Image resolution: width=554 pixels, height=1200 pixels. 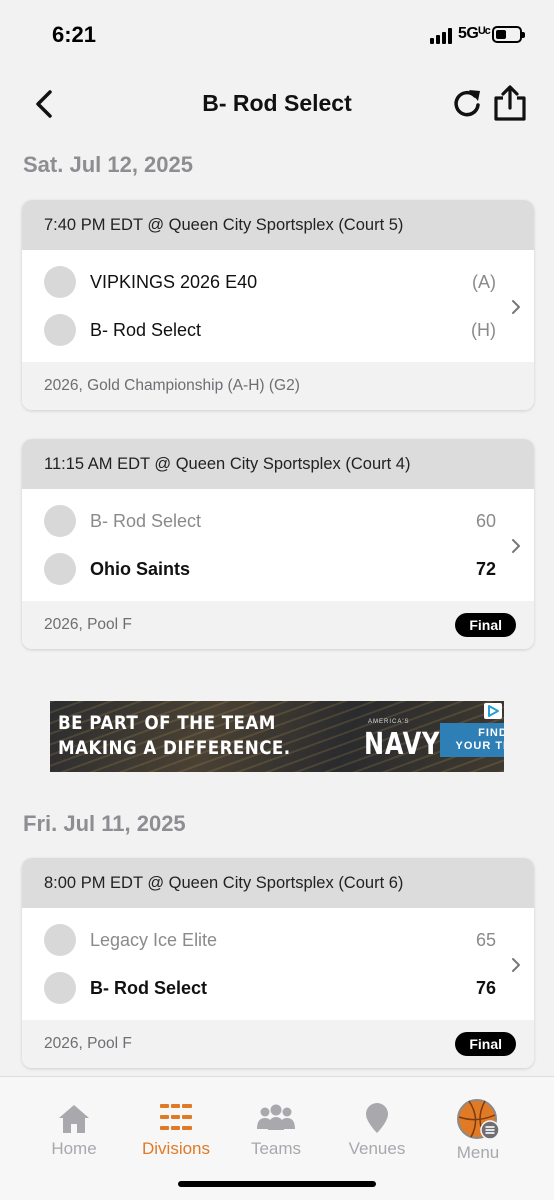 What do you see at coordinates (493, 711) in the screenshot?
I see `ad-choices-icon` at bounding box center [493, 711].